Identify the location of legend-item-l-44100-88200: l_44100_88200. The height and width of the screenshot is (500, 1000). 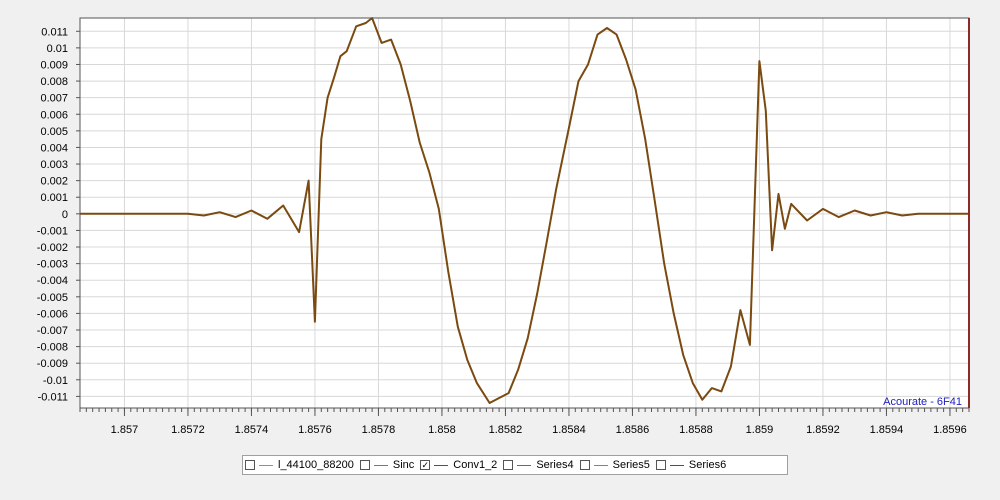
(299, 465).